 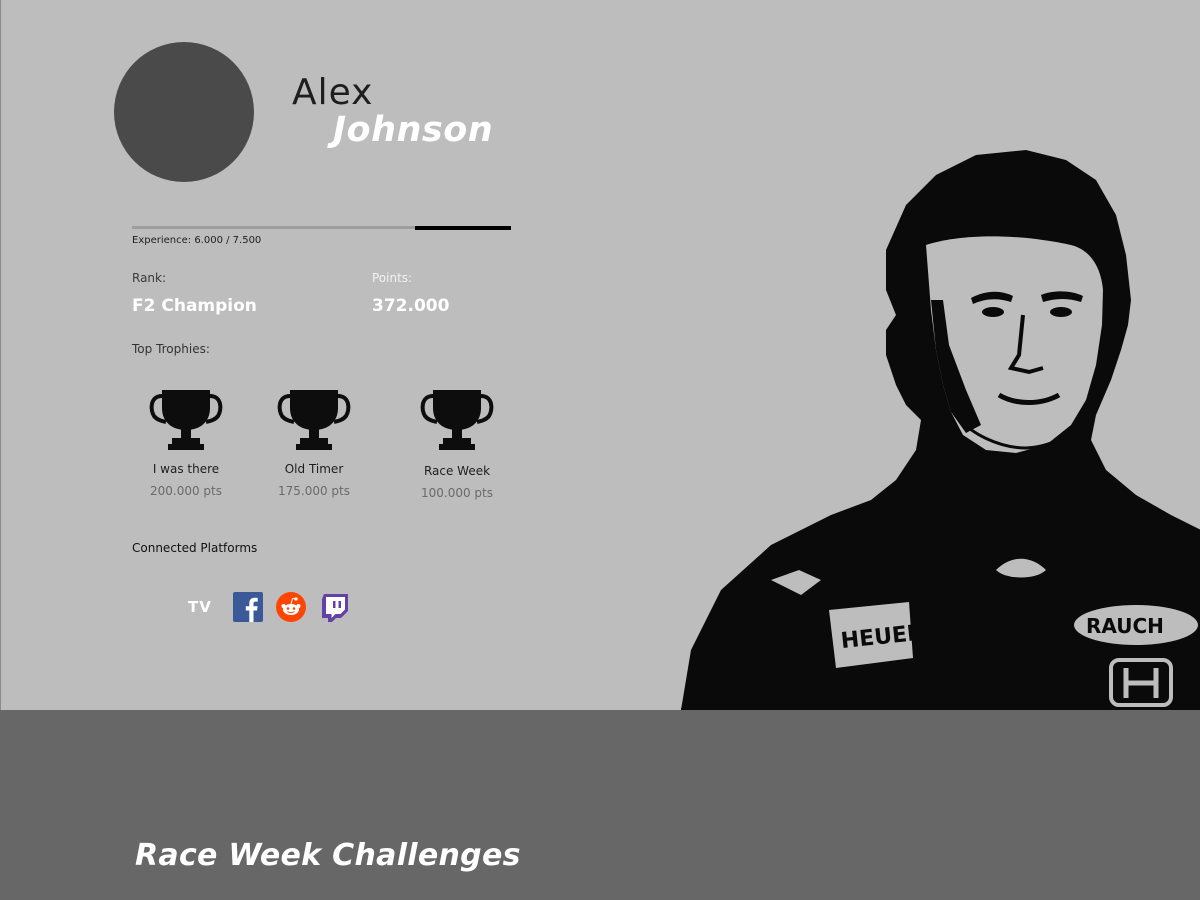 I want to click on sponsor-rauch-text: RAUCH, so click(x=1125, y=626).